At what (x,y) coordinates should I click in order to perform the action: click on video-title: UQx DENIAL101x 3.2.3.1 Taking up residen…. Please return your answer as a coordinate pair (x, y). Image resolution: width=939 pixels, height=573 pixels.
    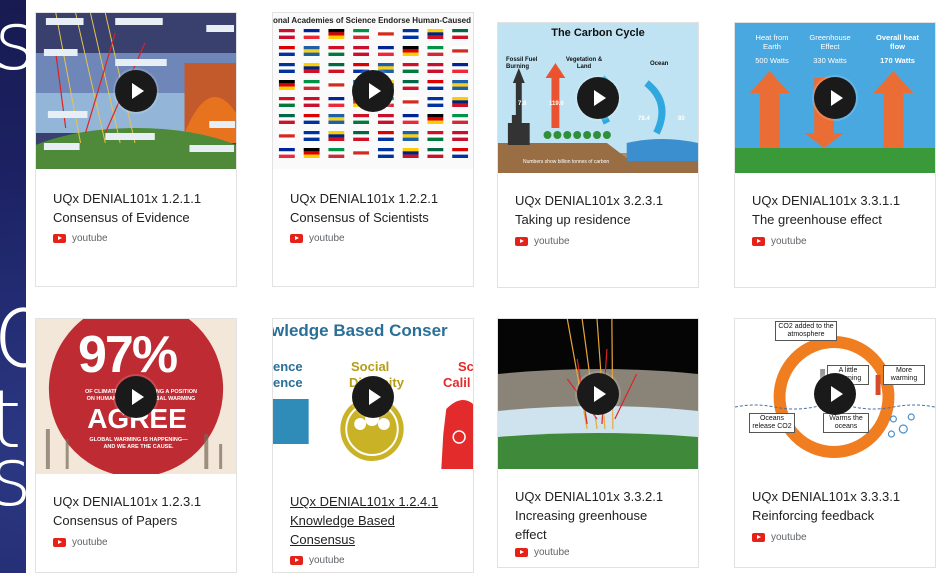
    Looking at the image, I should click on (600, 210).